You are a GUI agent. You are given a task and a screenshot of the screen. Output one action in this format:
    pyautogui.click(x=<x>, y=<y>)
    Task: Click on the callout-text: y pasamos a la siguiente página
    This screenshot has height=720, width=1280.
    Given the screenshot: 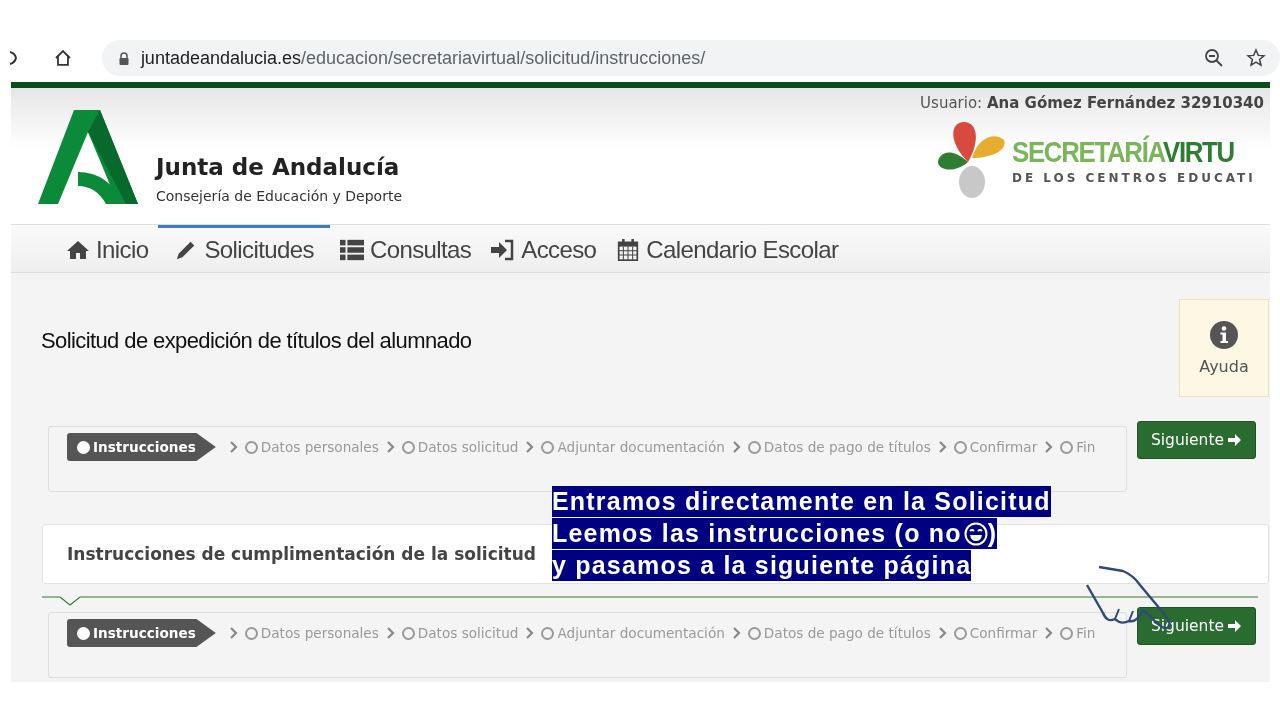 What is the action you would take?
    pyautogui.click(x=762, y=565)
    